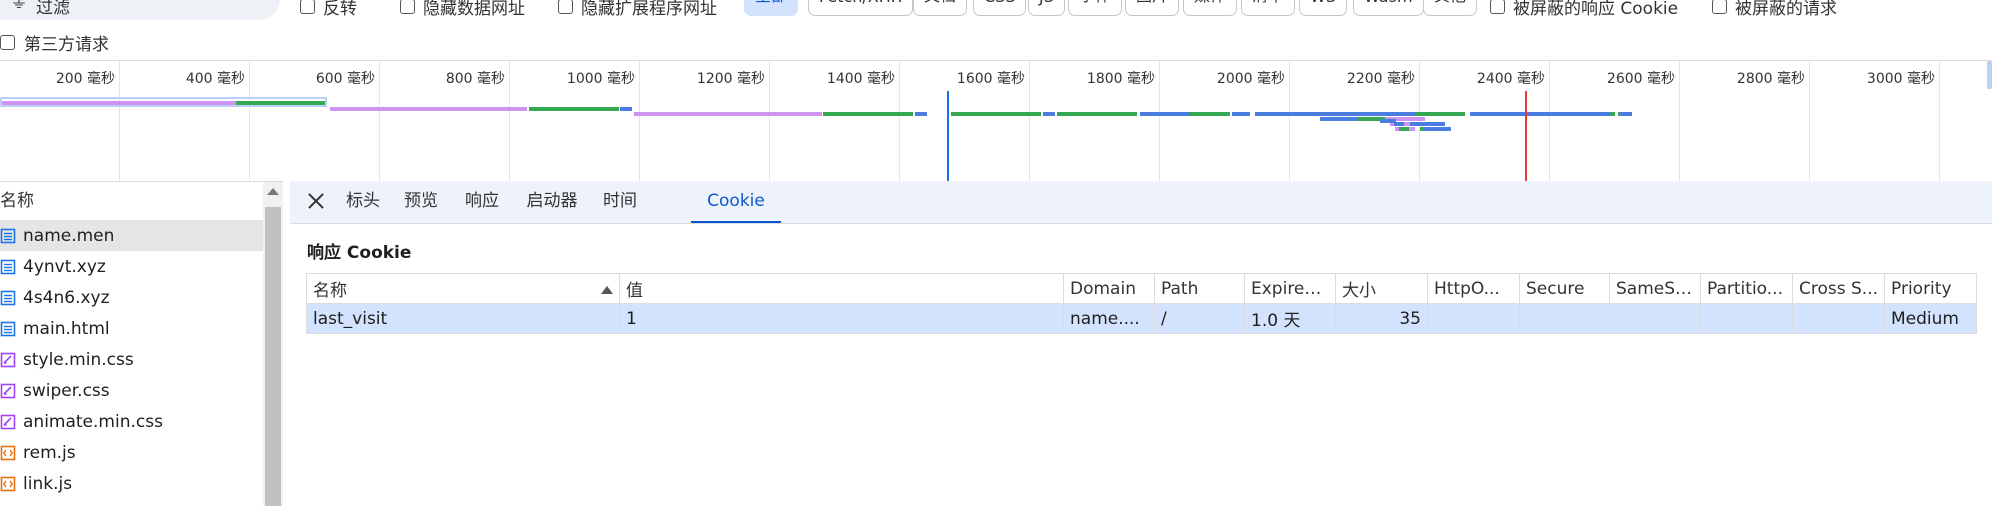 This screenshot has width=1992, height=506. Describe the element at coordinates (215, 79) in the screenshot. I see `timeline-tick-label: 400 毫秒` at that location.